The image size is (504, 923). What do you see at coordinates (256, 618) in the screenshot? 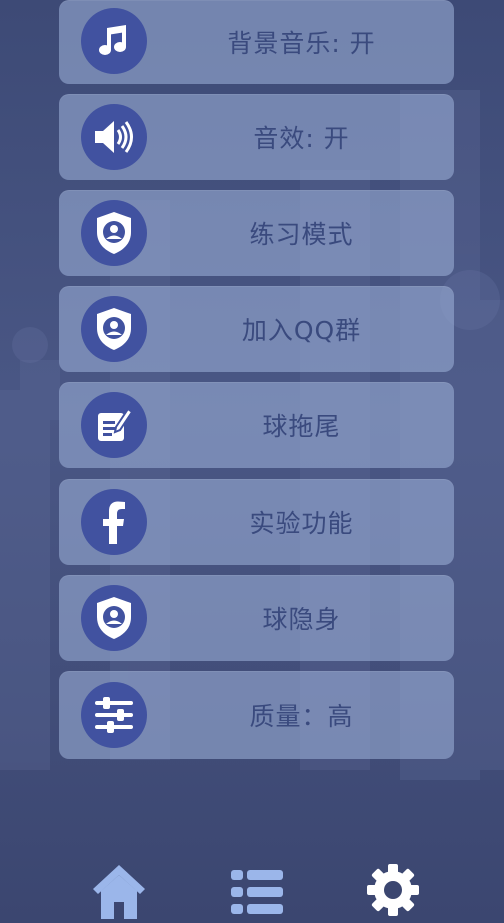
I see `invisible-ball-button: 球隐身` at bounding box center [256, 618].